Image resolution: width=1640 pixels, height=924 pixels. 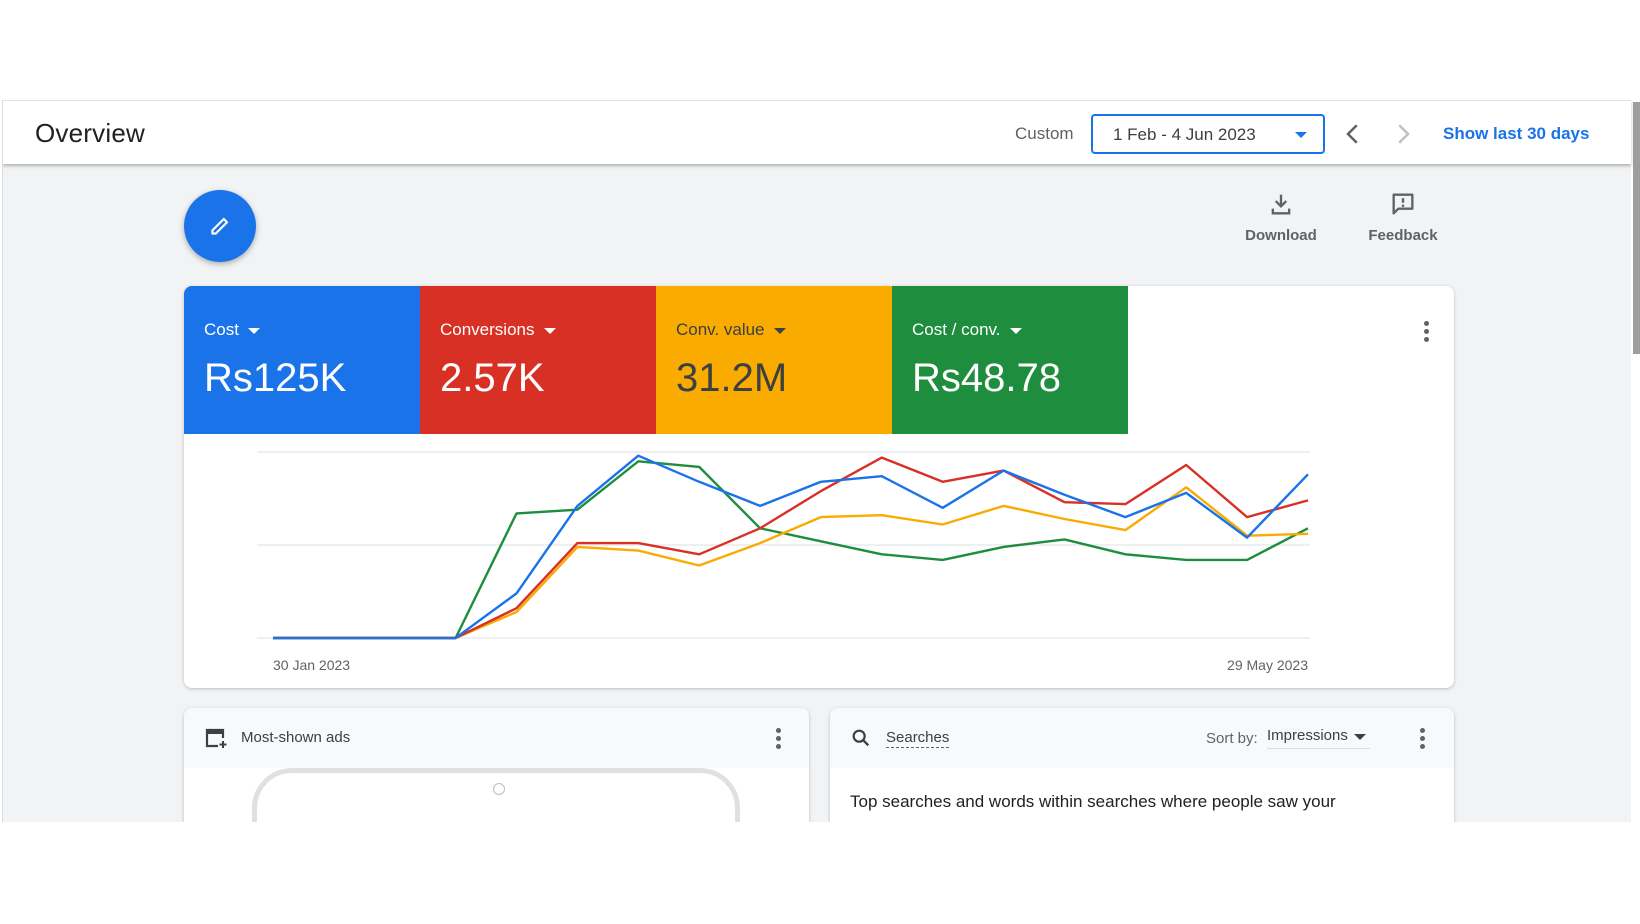 I want to click on chevron-left-icon, so click(x=1352, y=134).